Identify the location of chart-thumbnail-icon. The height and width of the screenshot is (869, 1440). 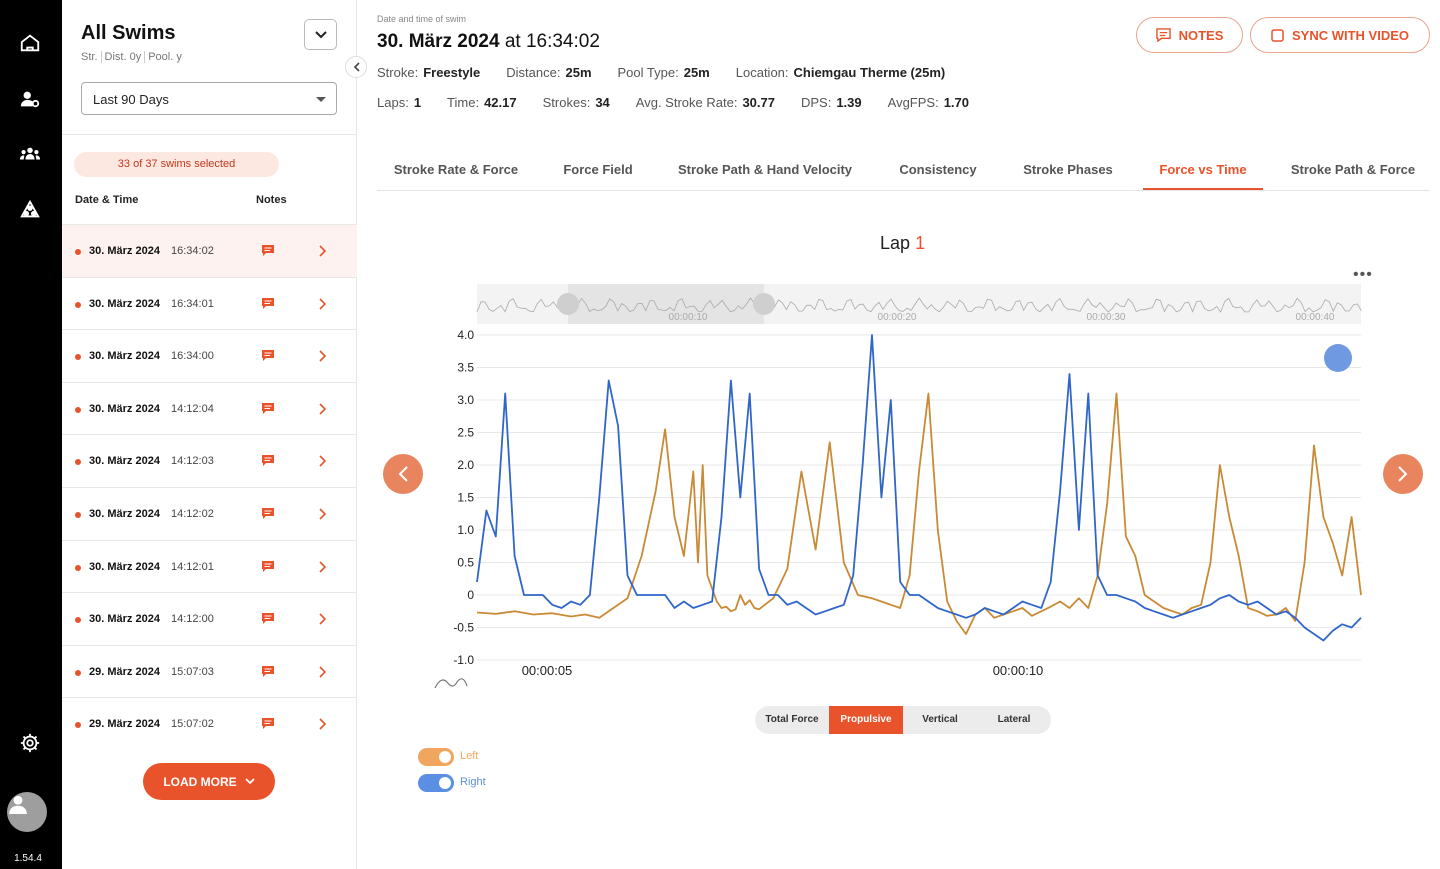
(451, 683).